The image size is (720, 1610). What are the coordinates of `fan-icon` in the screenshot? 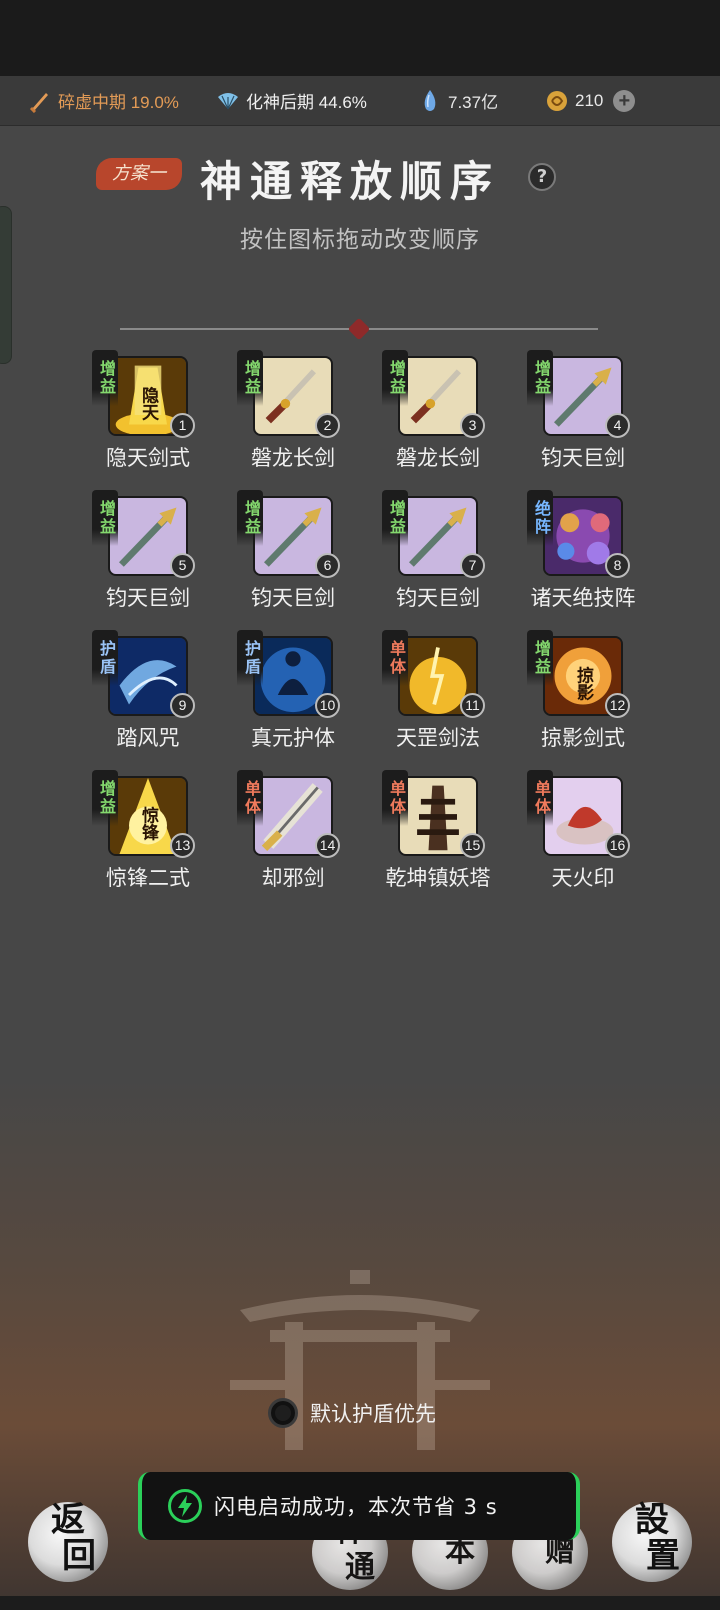 It's located at (228, 101).